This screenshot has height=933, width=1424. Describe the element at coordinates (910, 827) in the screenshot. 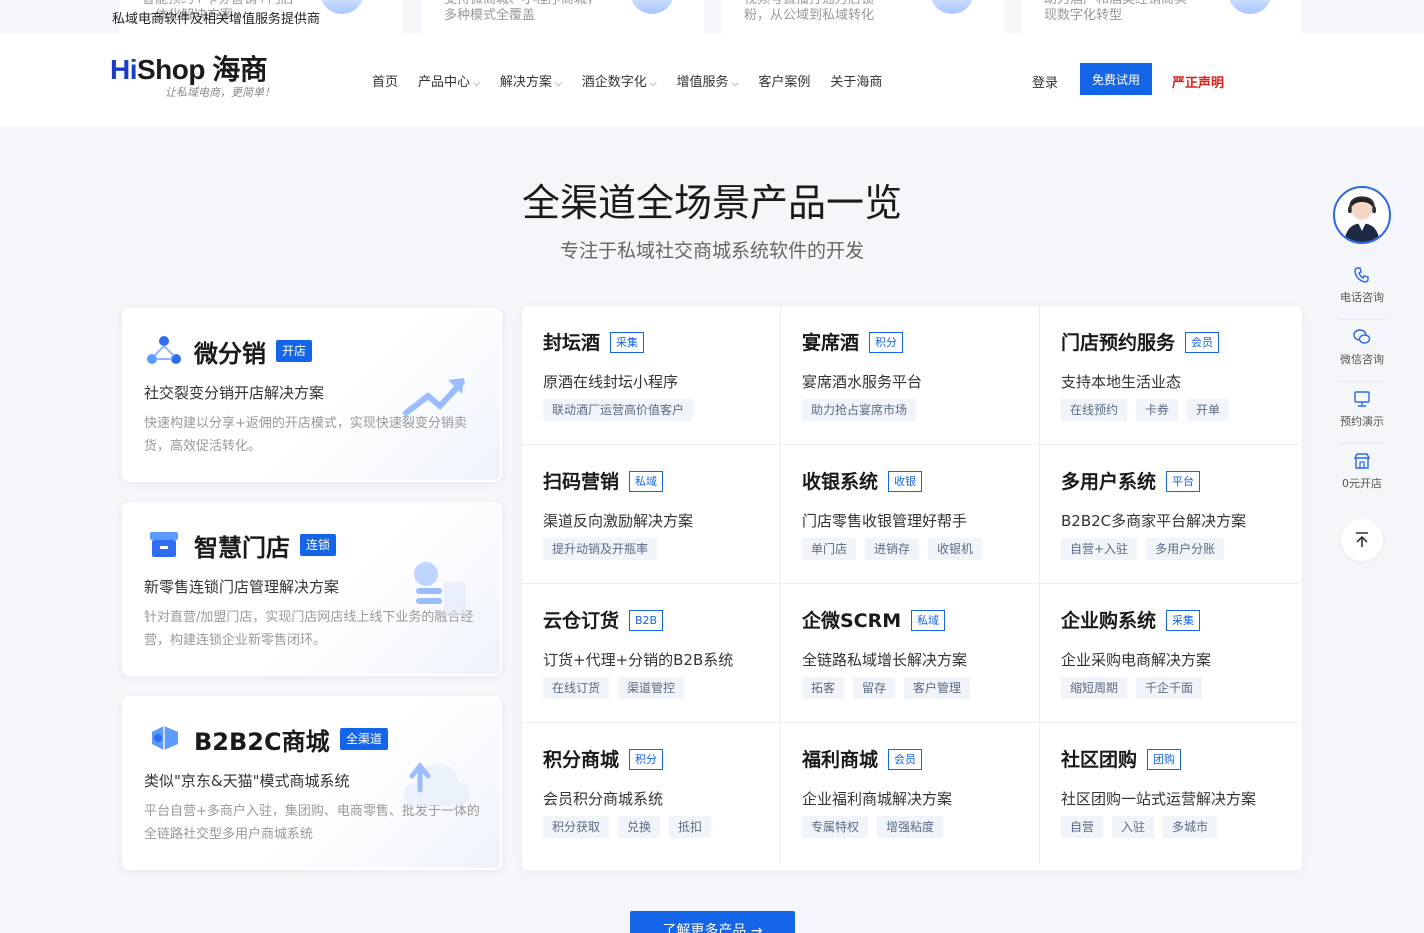

I see `product-tag: 增强粘度` at that location.